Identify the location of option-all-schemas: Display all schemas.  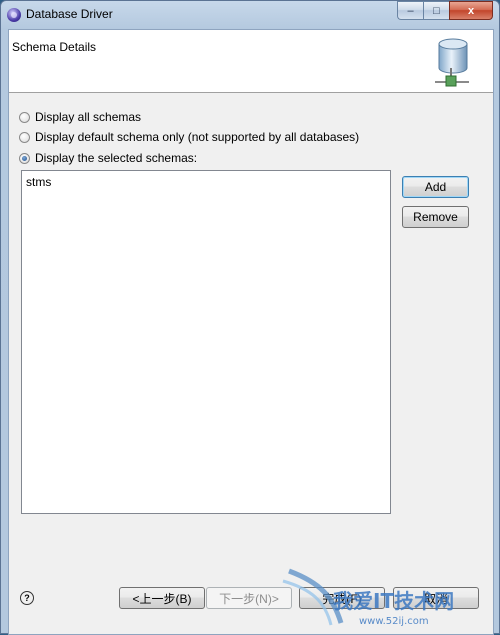
(80, 117).